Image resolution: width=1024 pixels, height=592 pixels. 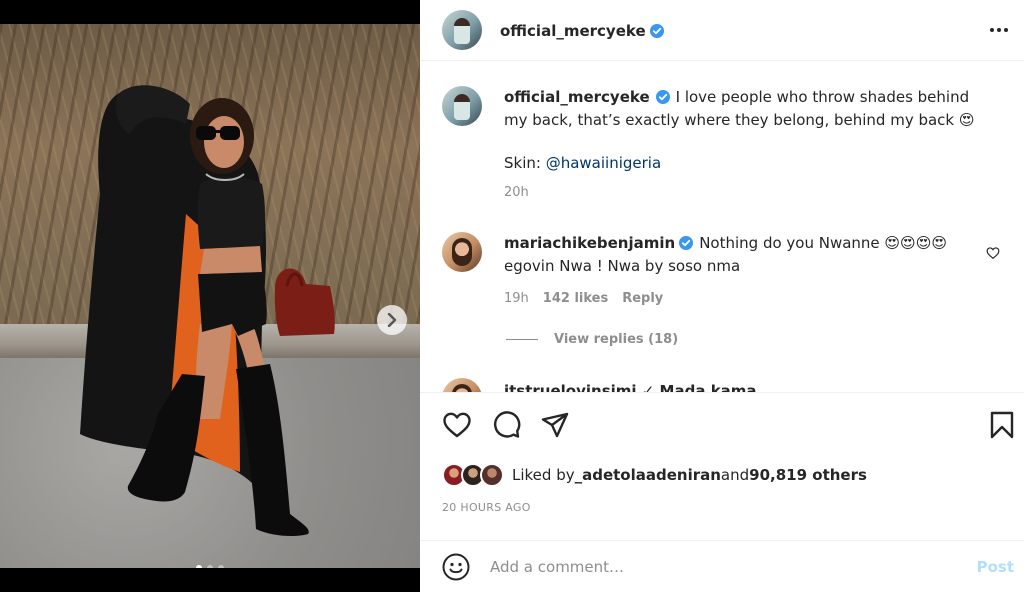 What do you see at coordinates (749, 298) in the screenshot?
I see `comment-meta: 19h 142 likes Reply` at bounding box center [749, 298].